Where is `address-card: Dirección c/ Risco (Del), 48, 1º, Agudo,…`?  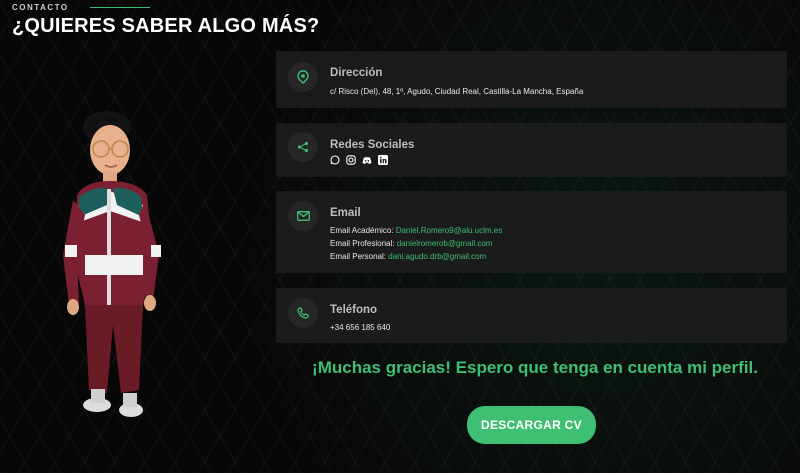 address-card: Dirección c/ Risco (Del), 48, 1º, Agudo,… is located at coordinates (531, 79).